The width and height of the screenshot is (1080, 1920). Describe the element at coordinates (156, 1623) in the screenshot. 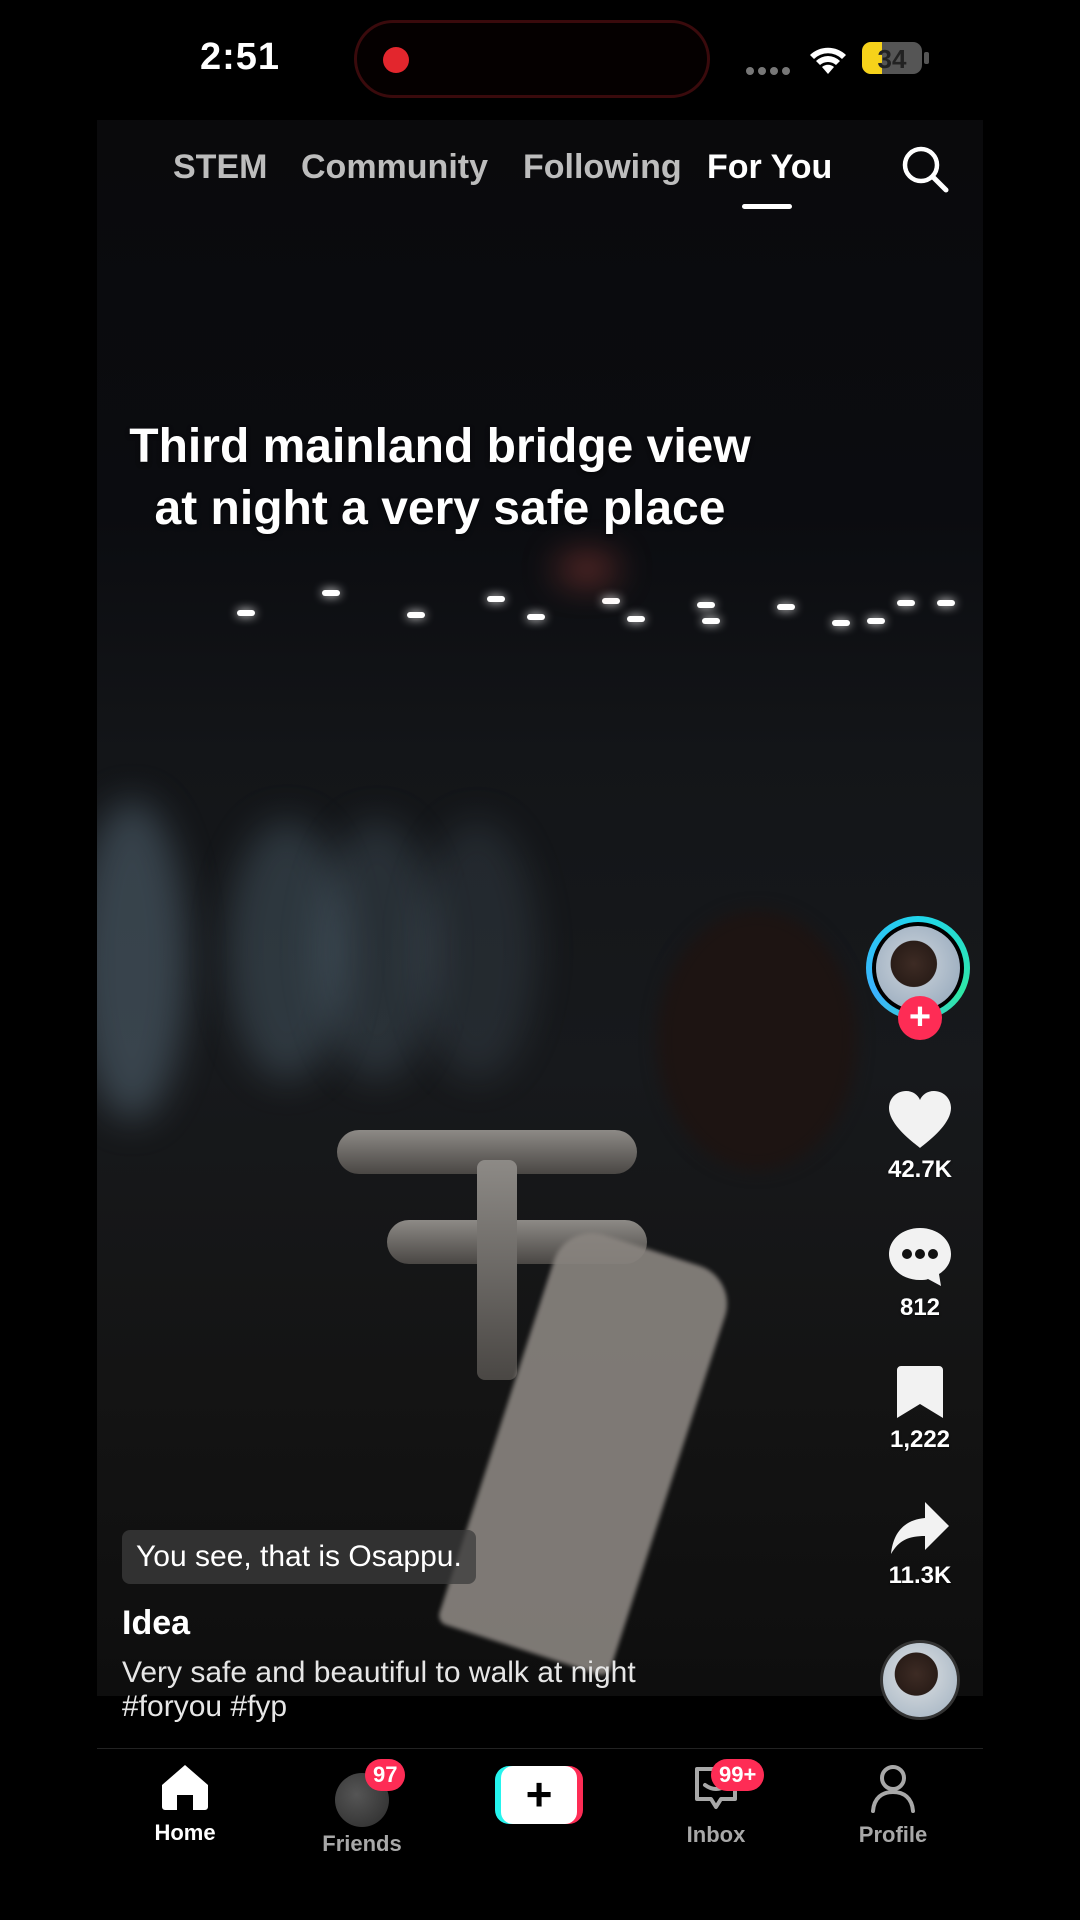

I see `author-name: Idea` at that location.